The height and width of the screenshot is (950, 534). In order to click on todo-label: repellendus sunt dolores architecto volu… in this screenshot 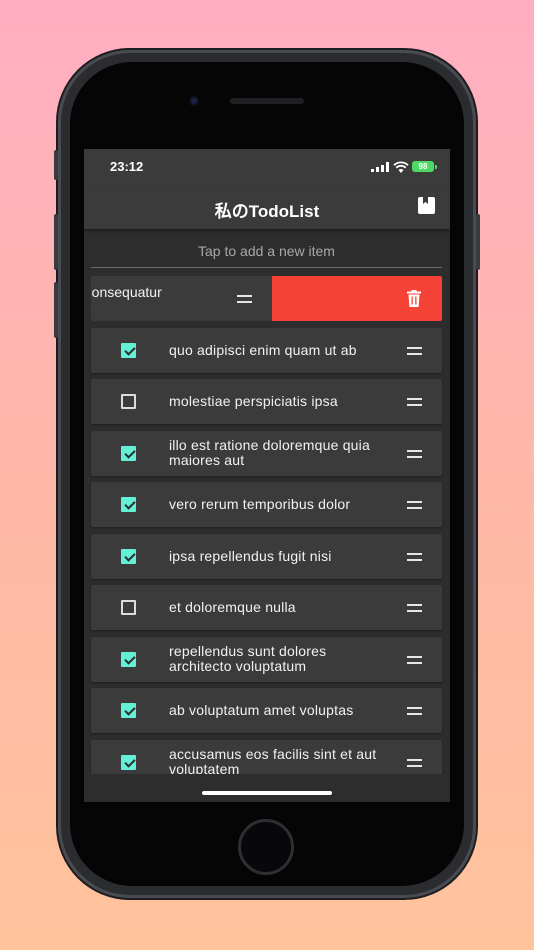, I will do `click(248, 658)`.